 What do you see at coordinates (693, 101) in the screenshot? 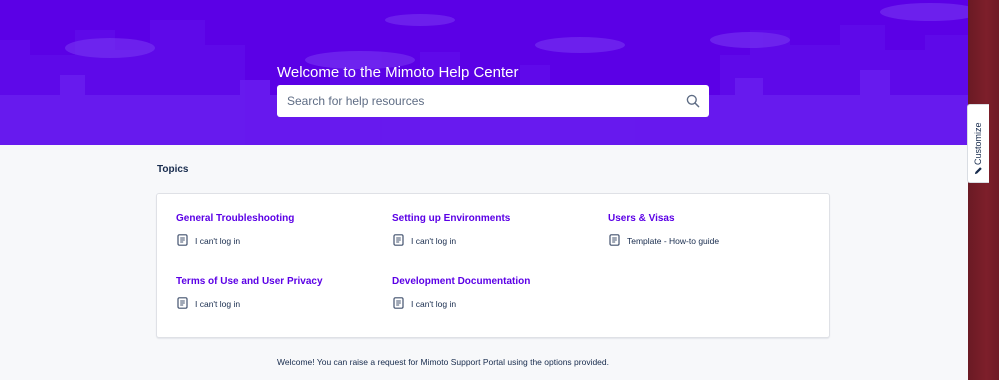
I see `search-icon` at bounding box center [693, 101].